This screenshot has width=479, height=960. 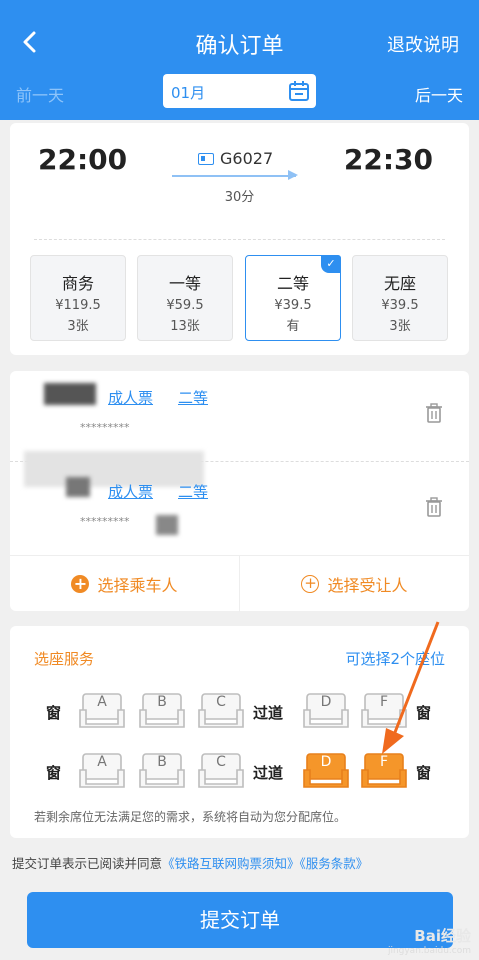 I want to click on seat-class-standing: 无座 ¥39.5 3张, so click(x=400, y=298).